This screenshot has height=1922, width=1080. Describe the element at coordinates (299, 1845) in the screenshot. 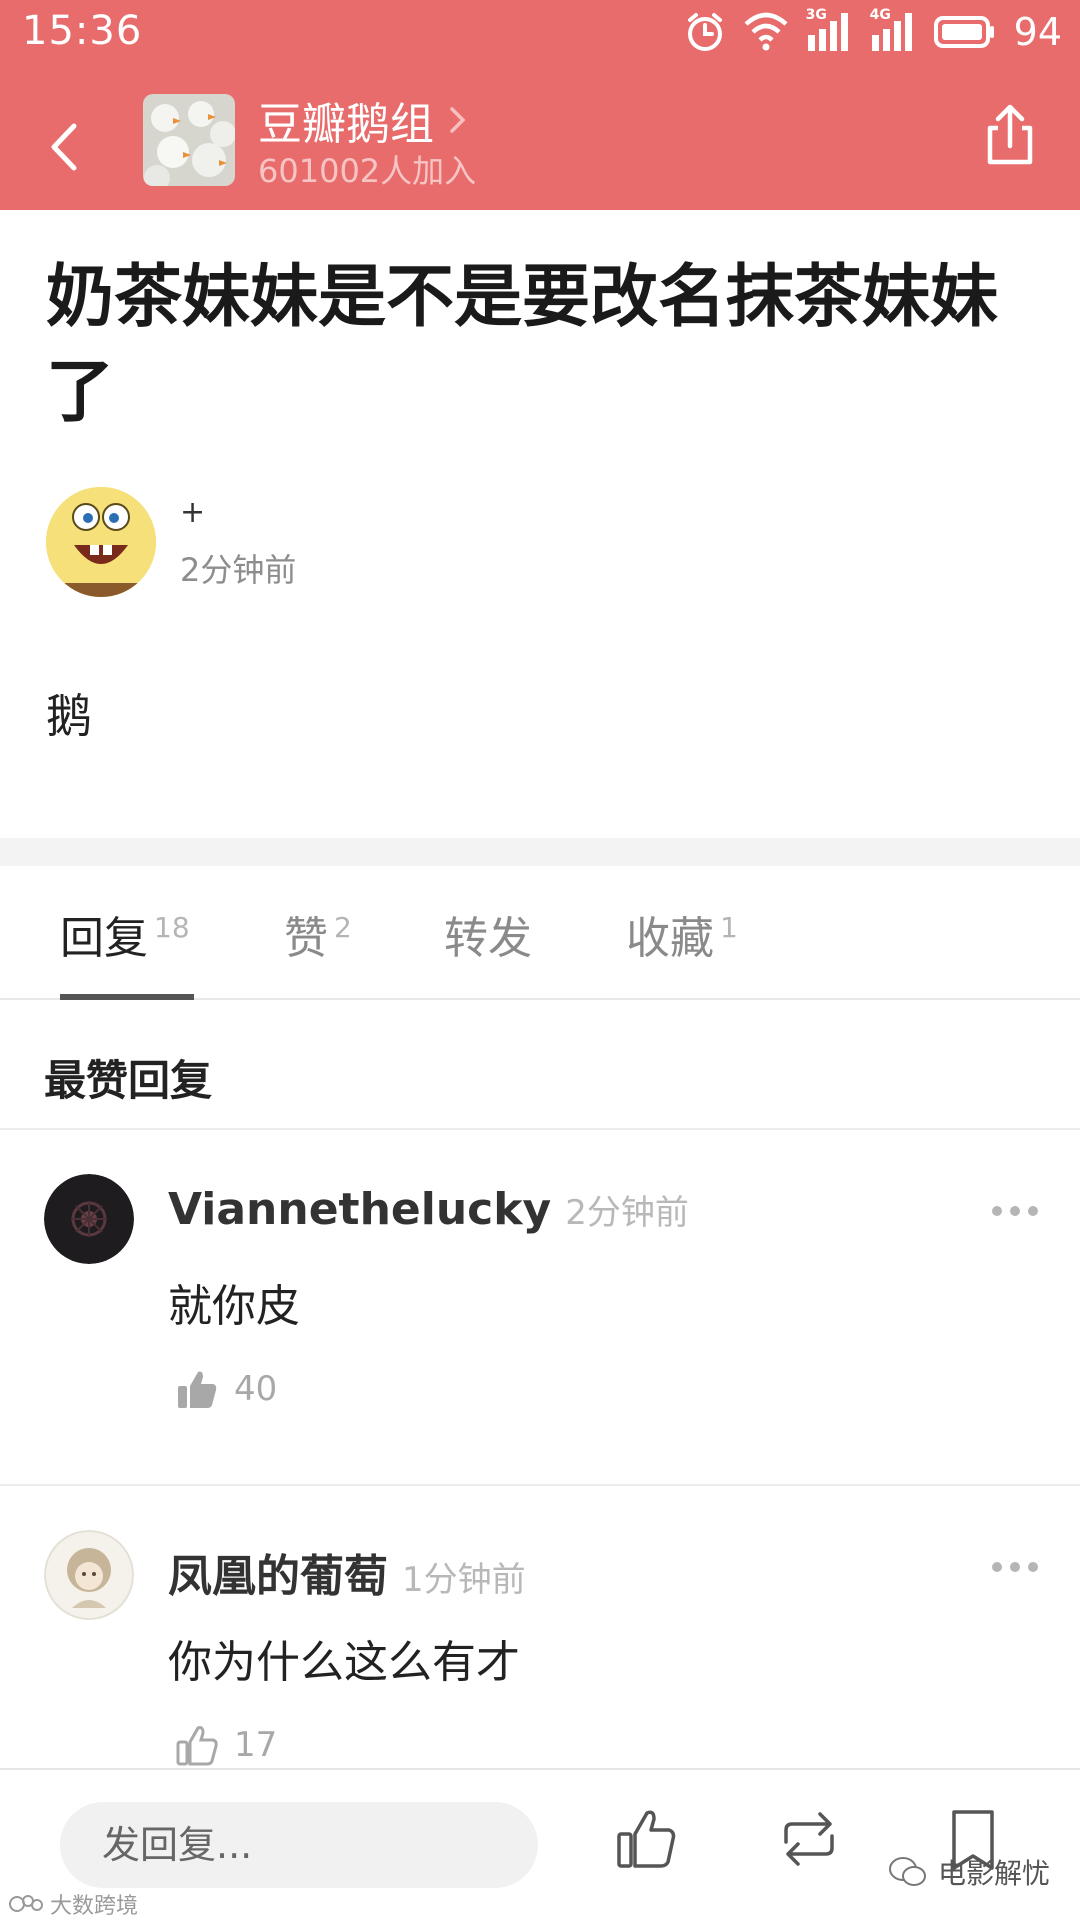

I see `reply-input` at that location.